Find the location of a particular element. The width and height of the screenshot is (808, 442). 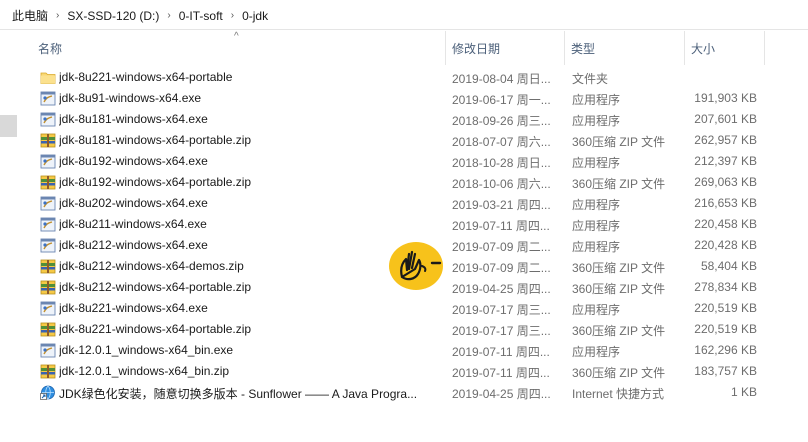

file-name: jdk-8u202-windows-x64.exe is located at coordinates (252, 203).